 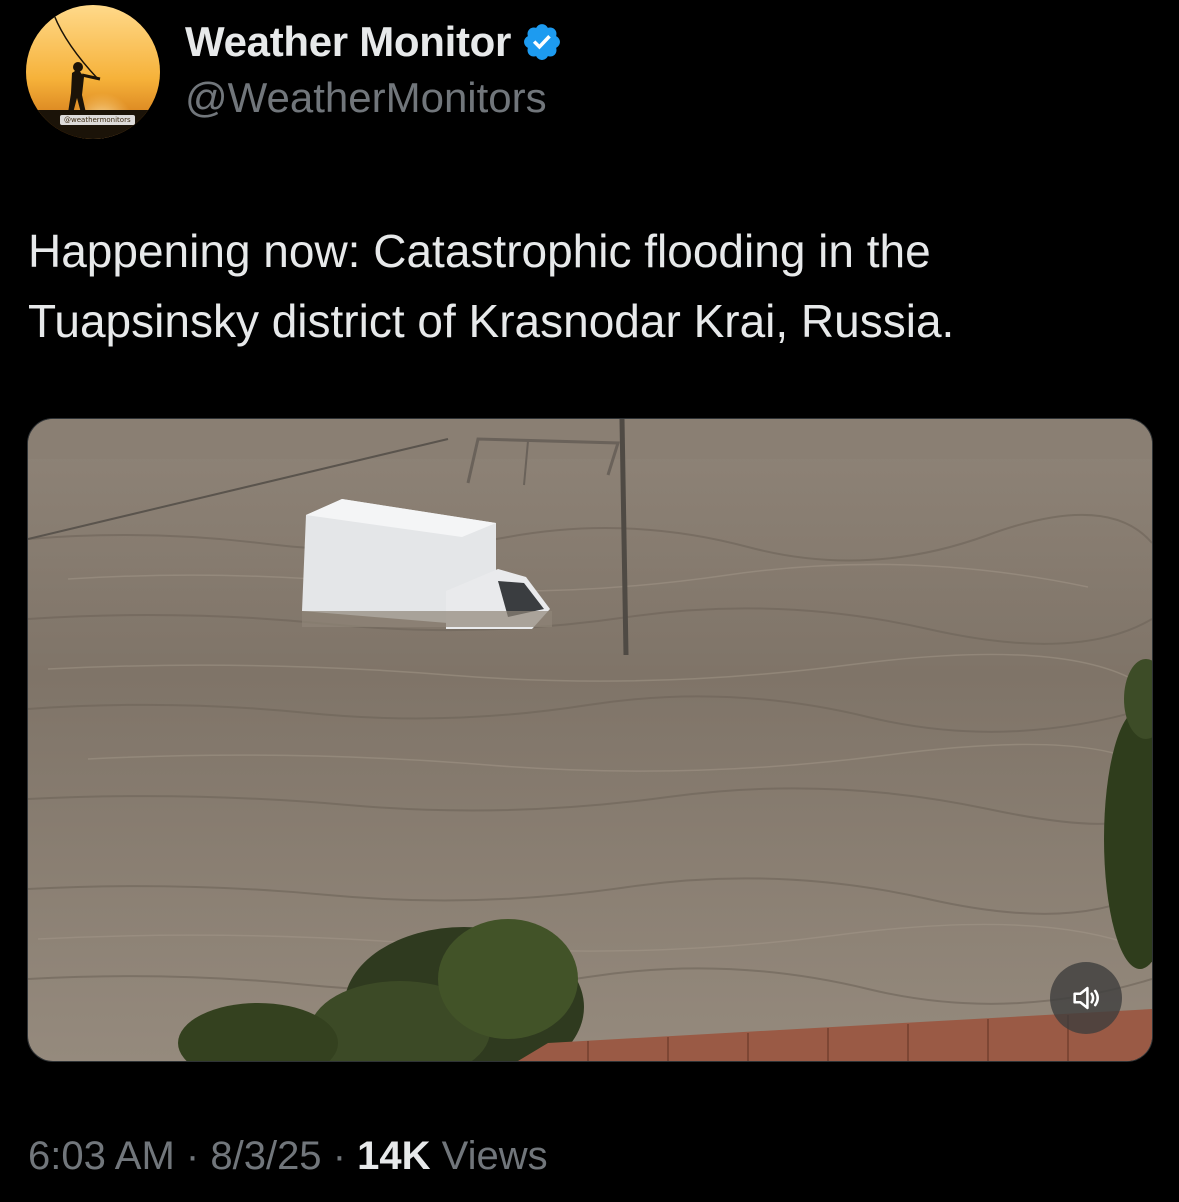 I want to click on display-name: Weather Monitor, so click(x=348, y=42).